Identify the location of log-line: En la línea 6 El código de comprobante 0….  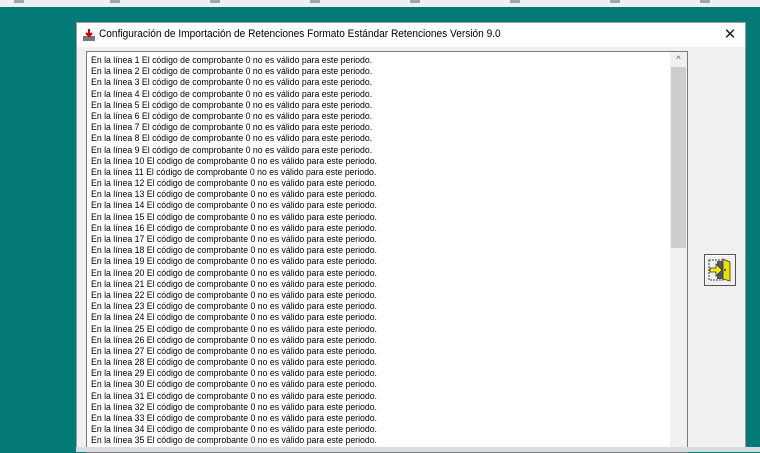
(232, 115).